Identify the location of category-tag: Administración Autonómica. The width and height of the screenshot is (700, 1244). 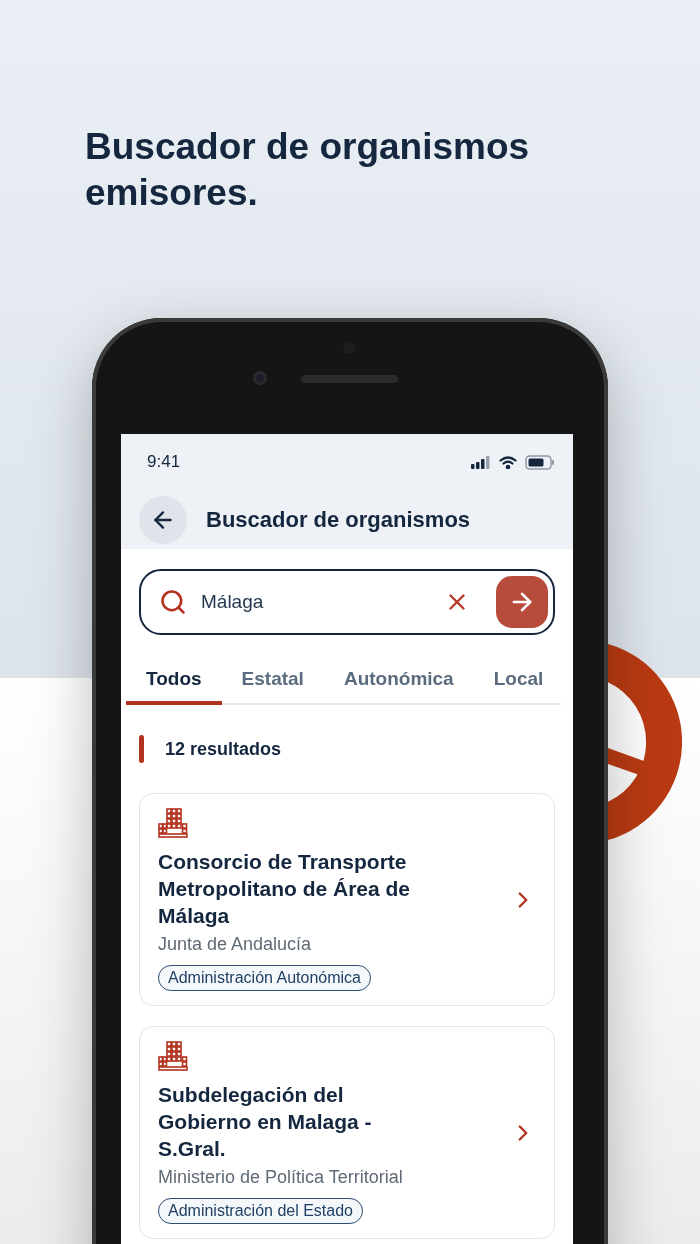
(264, 978).